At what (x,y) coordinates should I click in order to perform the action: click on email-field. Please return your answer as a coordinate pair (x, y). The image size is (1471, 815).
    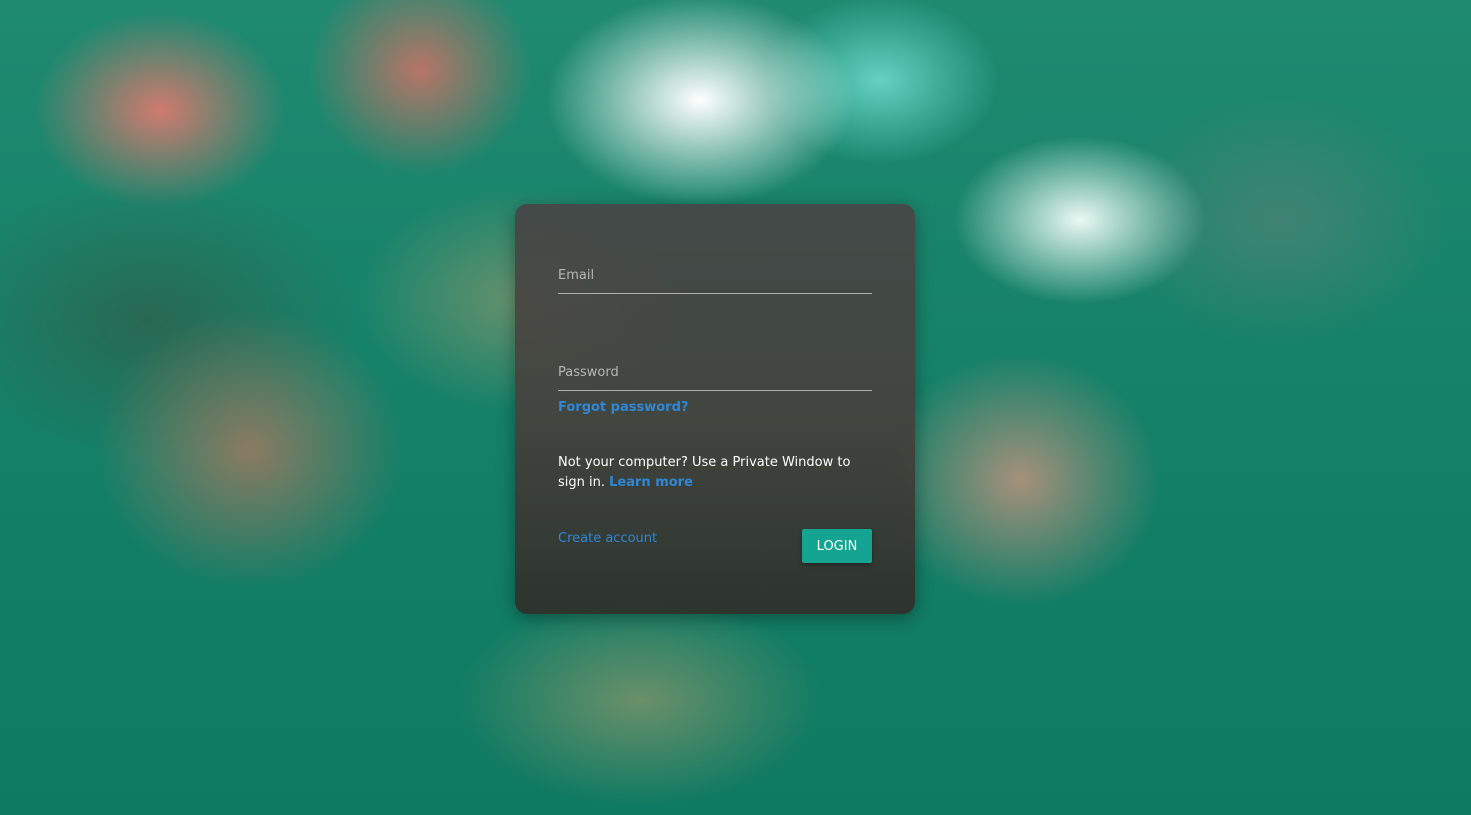
    Looking at the image, I should click on (715, 275).